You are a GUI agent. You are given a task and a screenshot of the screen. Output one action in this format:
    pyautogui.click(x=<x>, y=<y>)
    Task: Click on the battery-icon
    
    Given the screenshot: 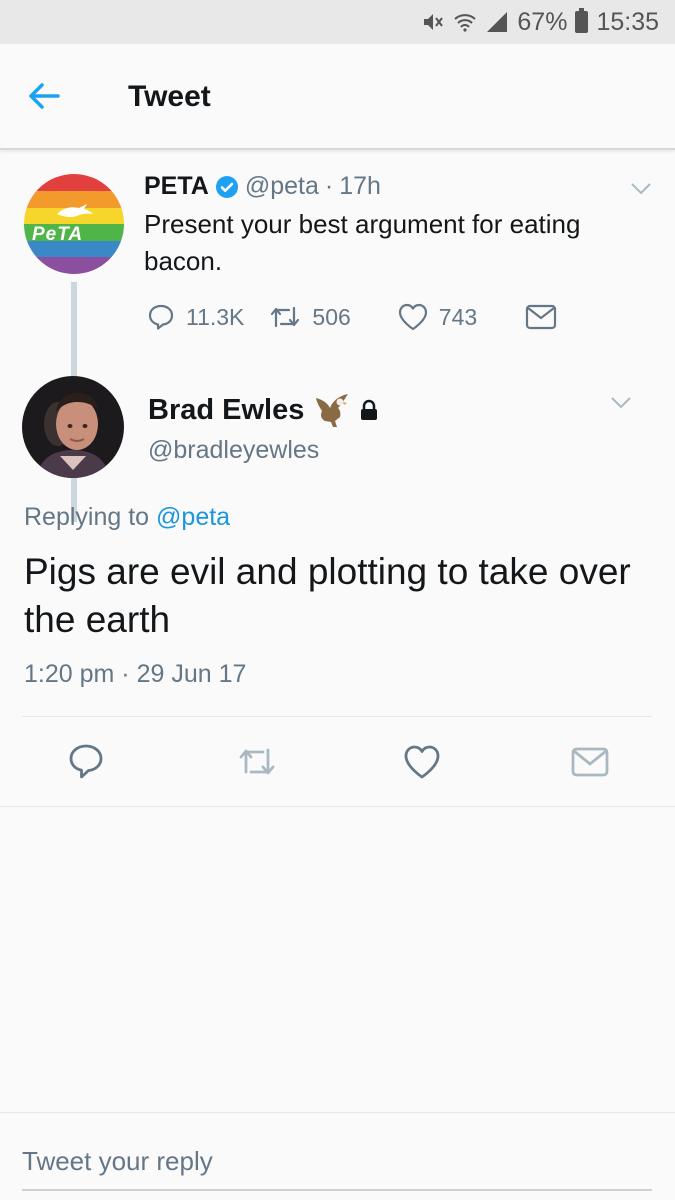 What is the action you would take?
    pyautogui.click(x=582, y=20)
    